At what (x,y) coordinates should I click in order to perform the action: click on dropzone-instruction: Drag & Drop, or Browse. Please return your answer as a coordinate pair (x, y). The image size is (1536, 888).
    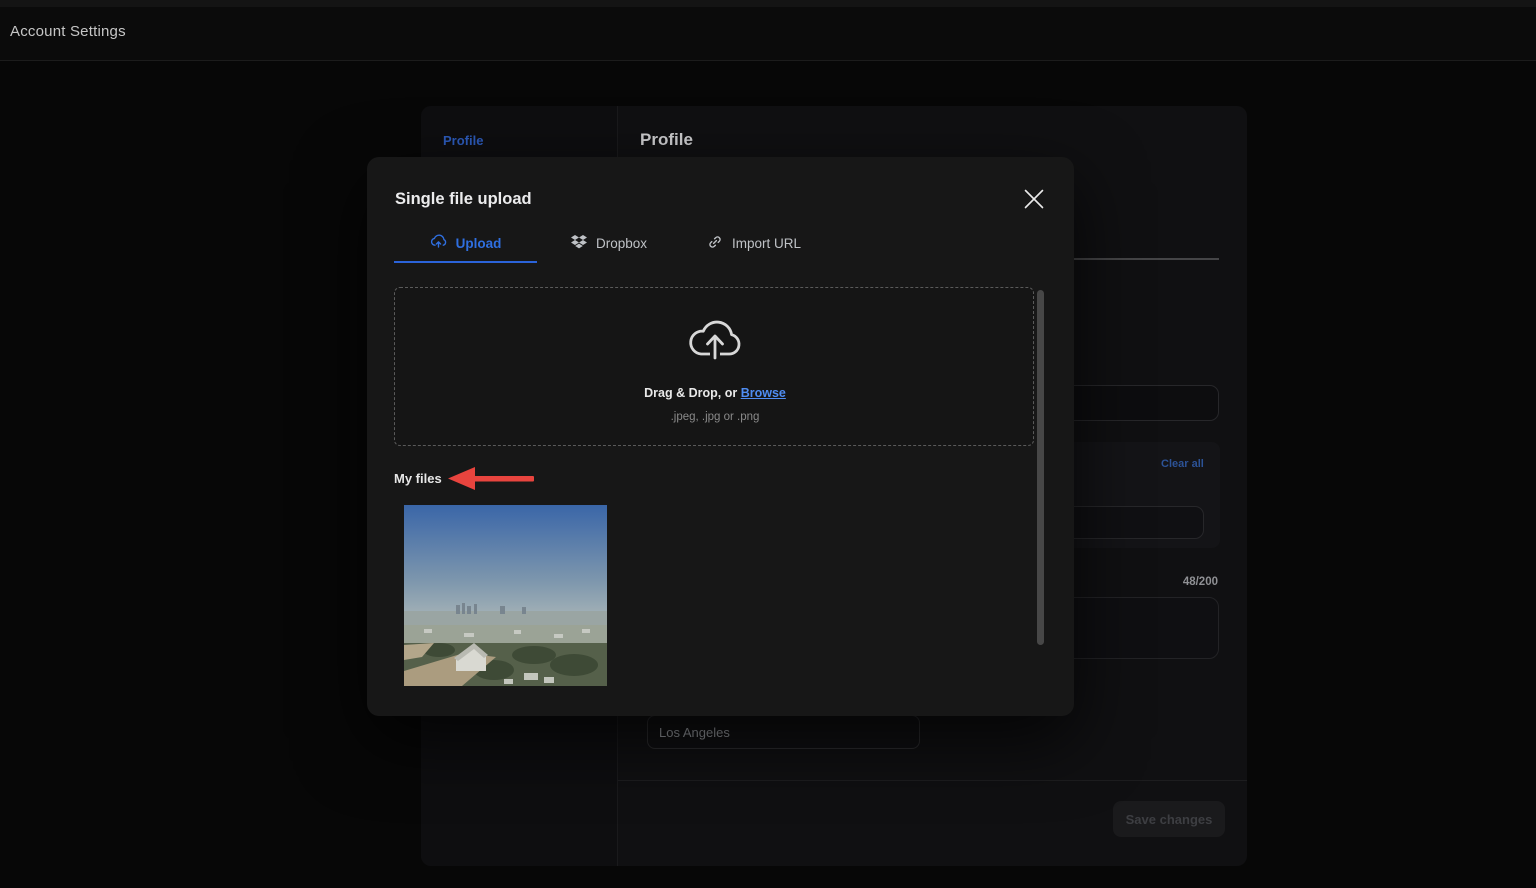
    Looking at the image, I should click on (715, 393).